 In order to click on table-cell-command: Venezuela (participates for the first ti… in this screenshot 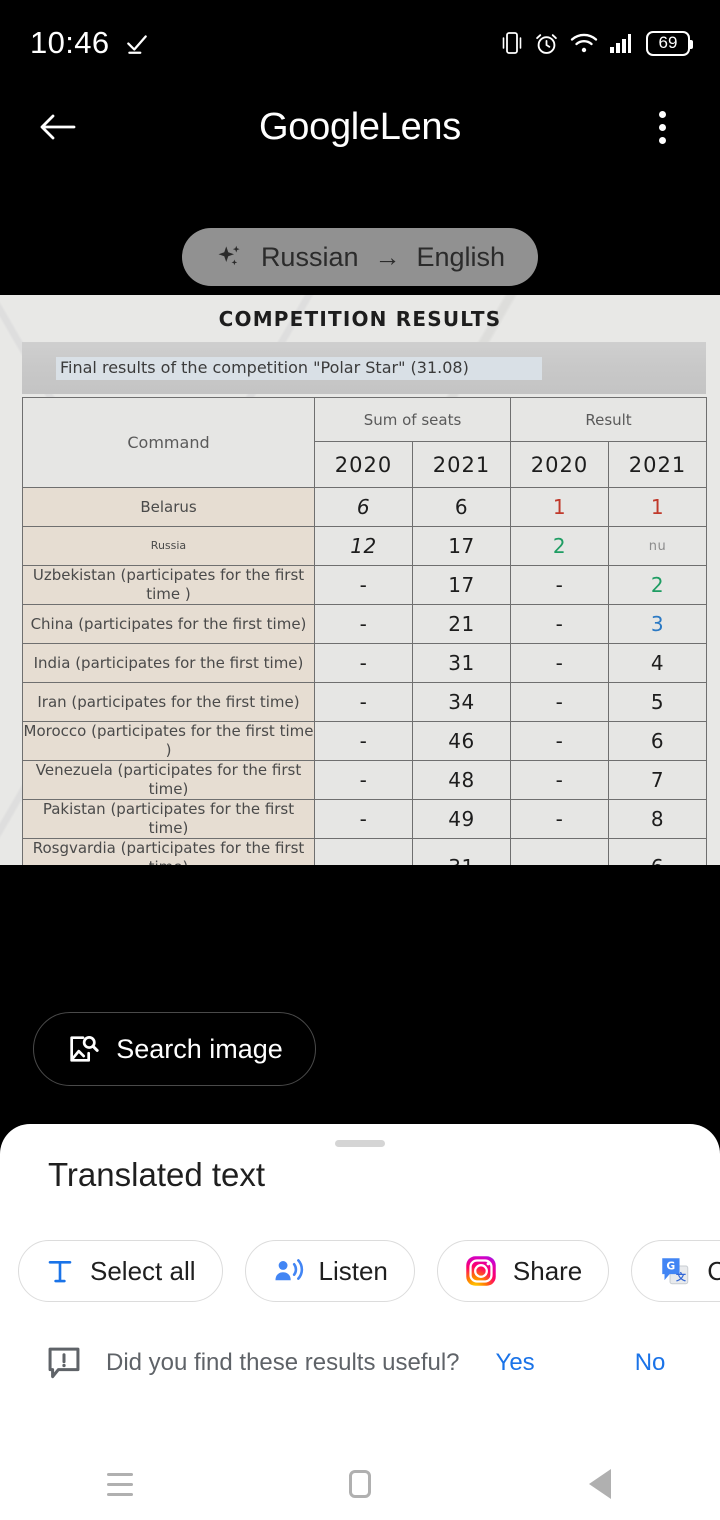, I will do `click(168, 780)`.